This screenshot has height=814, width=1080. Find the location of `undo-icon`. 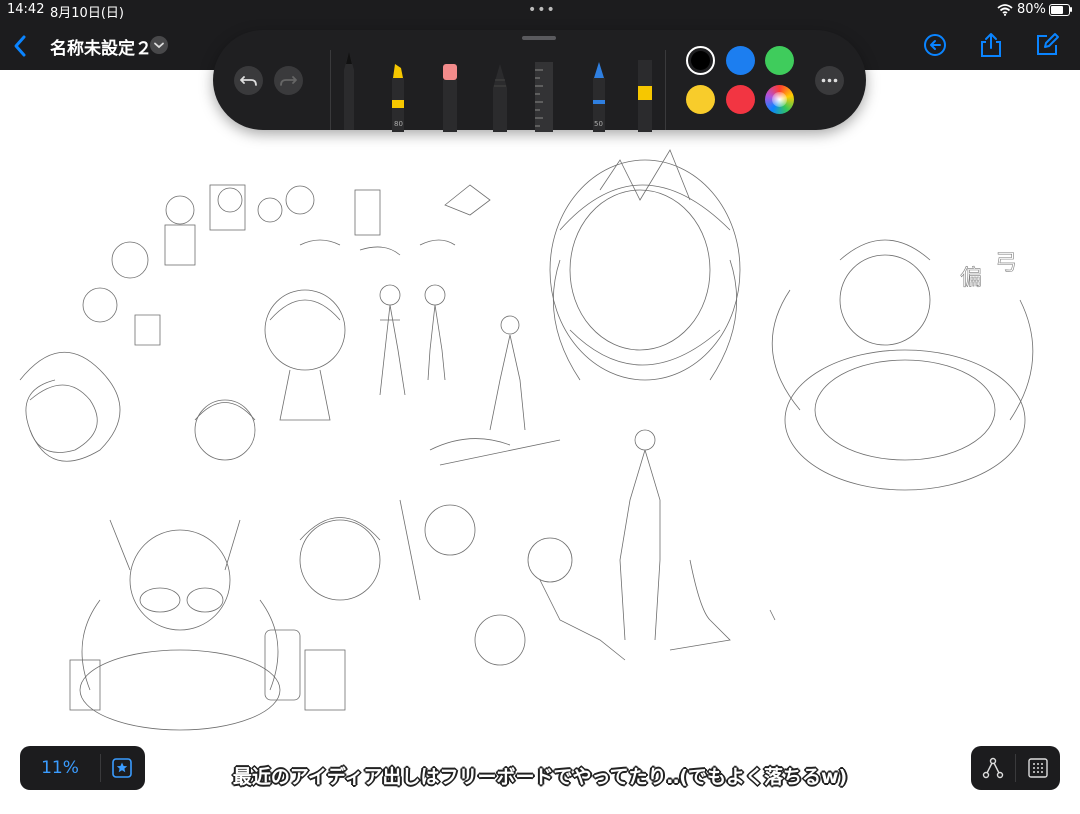

undo-icon is located at coordinates (248, 81).